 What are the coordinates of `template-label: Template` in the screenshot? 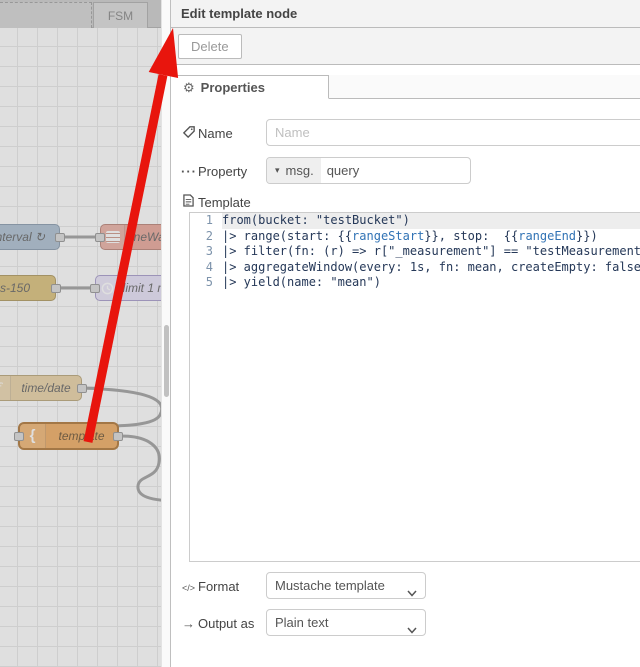 It's located at (223, 202).